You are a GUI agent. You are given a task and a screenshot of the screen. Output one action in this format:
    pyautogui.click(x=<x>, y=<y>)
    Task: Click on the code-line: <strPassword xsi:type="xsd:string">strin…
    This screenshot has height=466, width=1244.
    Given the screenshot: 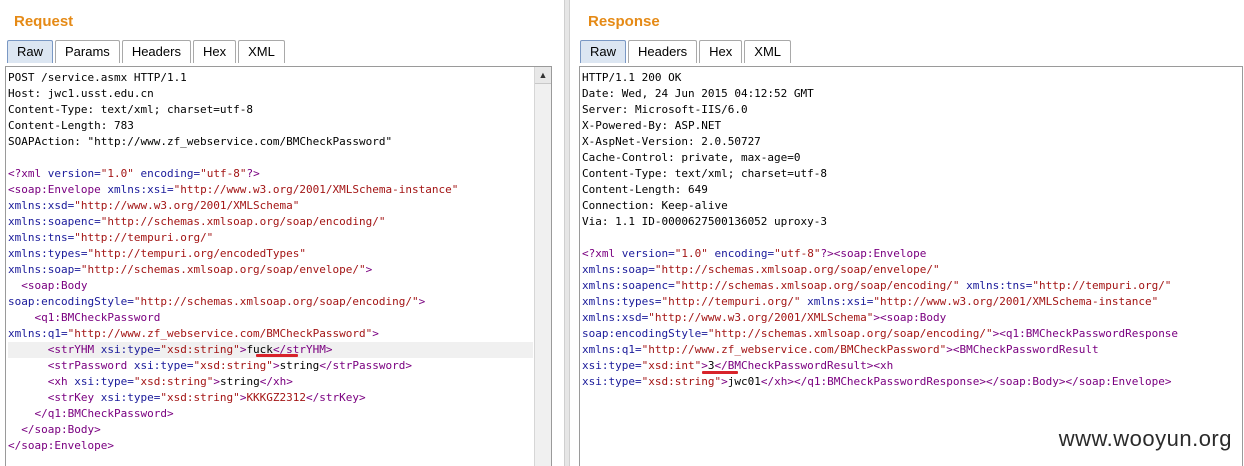 What is the action you would take?
    pyautogui.click(x=270, y=366)
    